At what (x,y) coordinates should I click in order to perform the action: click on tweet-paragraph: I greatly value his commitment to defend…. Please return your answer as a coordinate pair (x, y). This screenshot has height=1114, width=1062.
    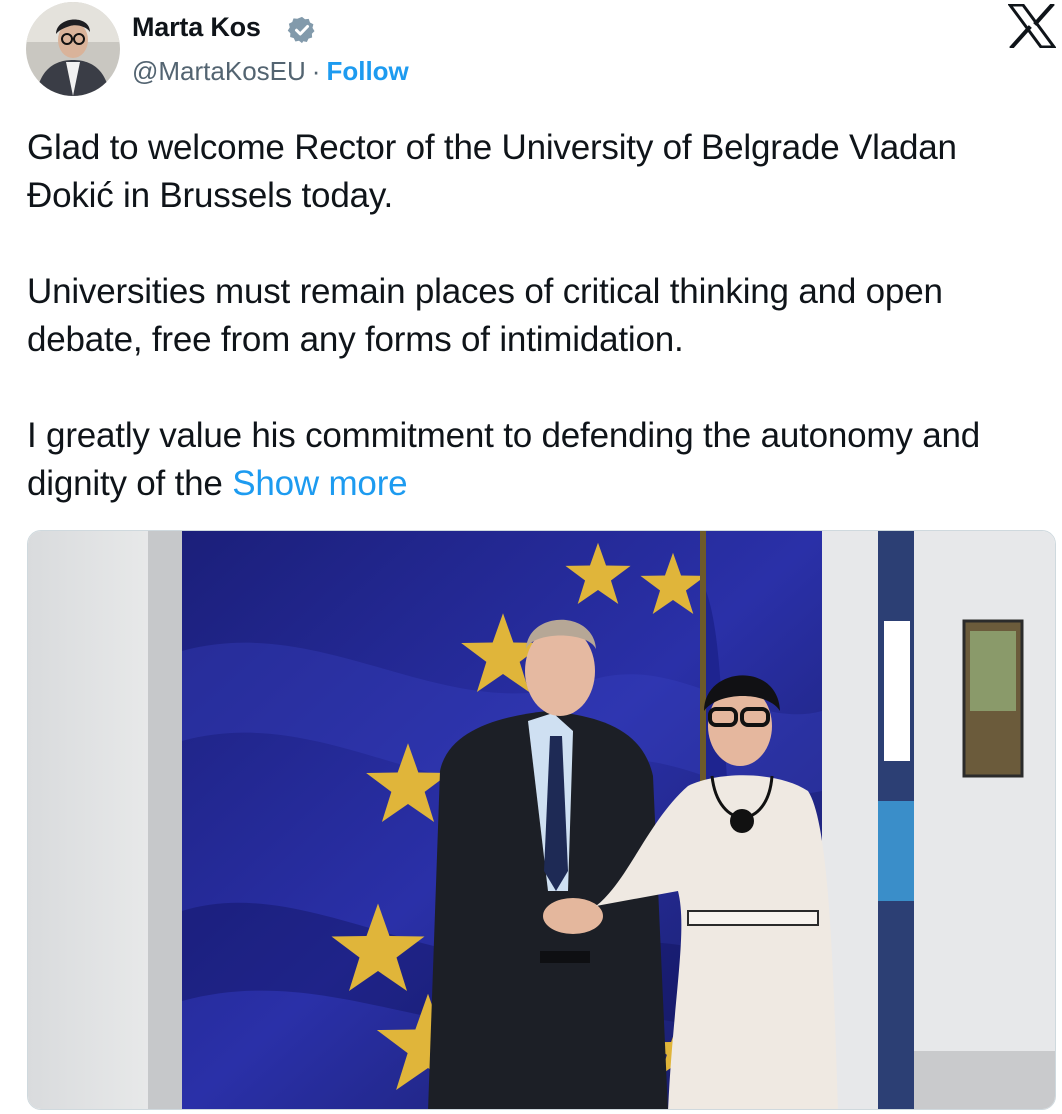
    Looking at the image, I should click on (537, 460).